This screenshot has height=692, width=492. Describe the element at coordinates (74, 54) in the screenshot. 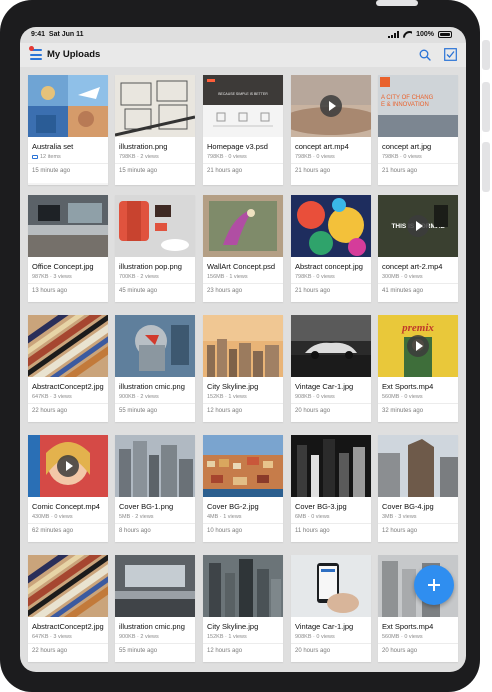

I see `page-title: My Uploads` at that location.